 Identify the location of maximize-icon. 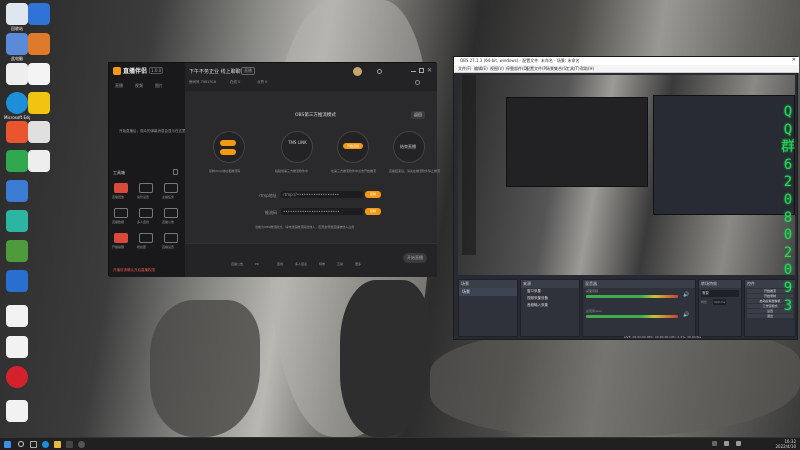
(421, 70).